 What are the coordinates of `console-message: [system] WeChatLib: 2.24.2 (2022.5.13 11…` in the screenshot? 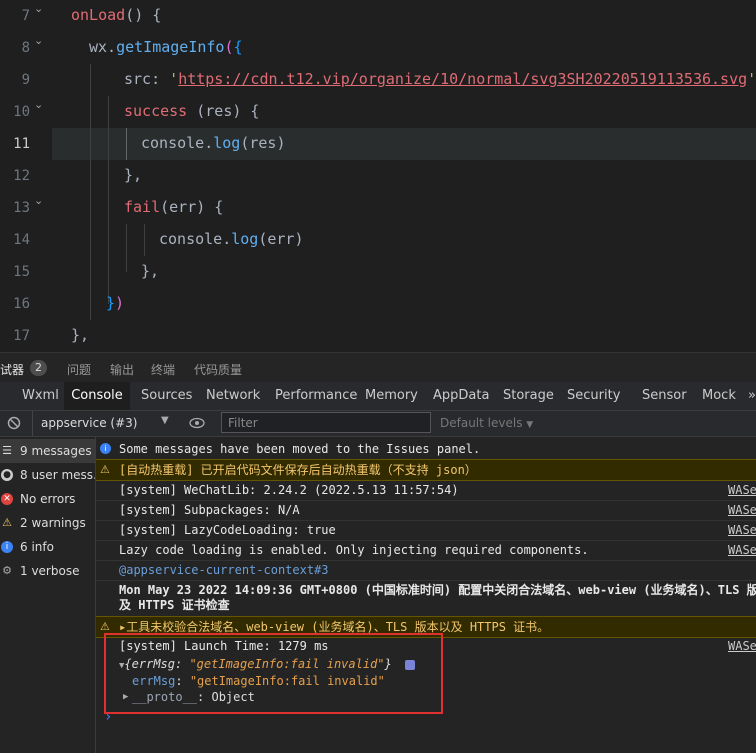 It's located at (426, 490).